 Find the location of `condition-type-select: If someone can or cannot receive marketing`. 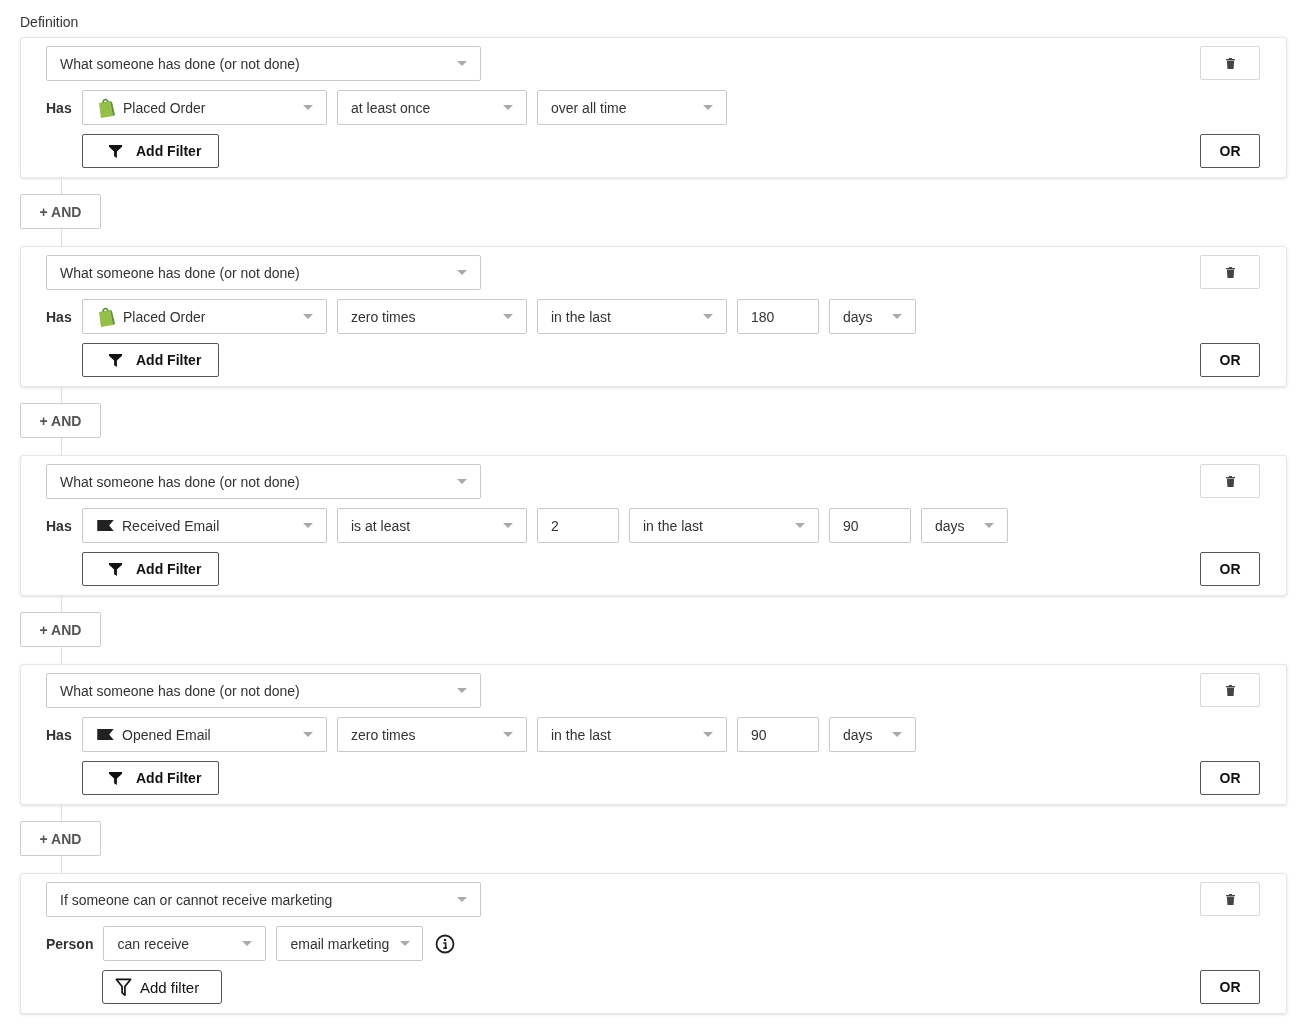

condition-type-select: If someone can or cannot receive marketing is located at coordinates (263, 899).